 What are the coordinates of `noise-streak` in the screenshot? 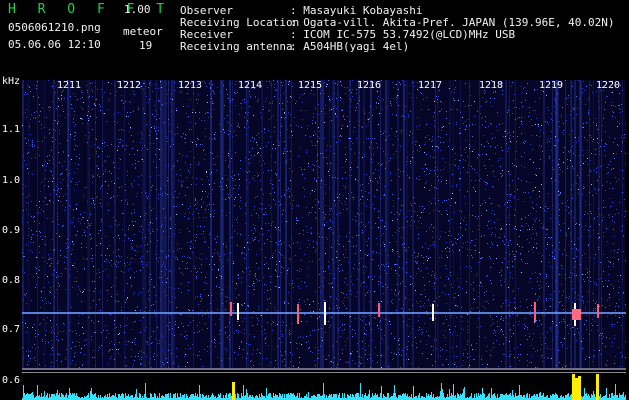 It's located at (435, 225).